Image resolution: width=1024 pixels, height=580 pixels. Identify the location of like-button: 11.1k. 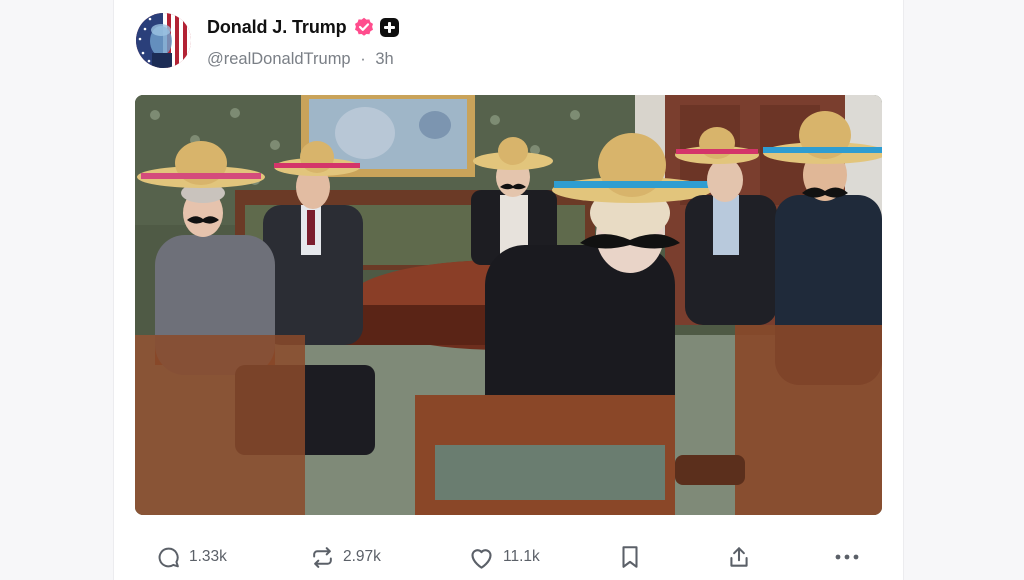
(504, 557).